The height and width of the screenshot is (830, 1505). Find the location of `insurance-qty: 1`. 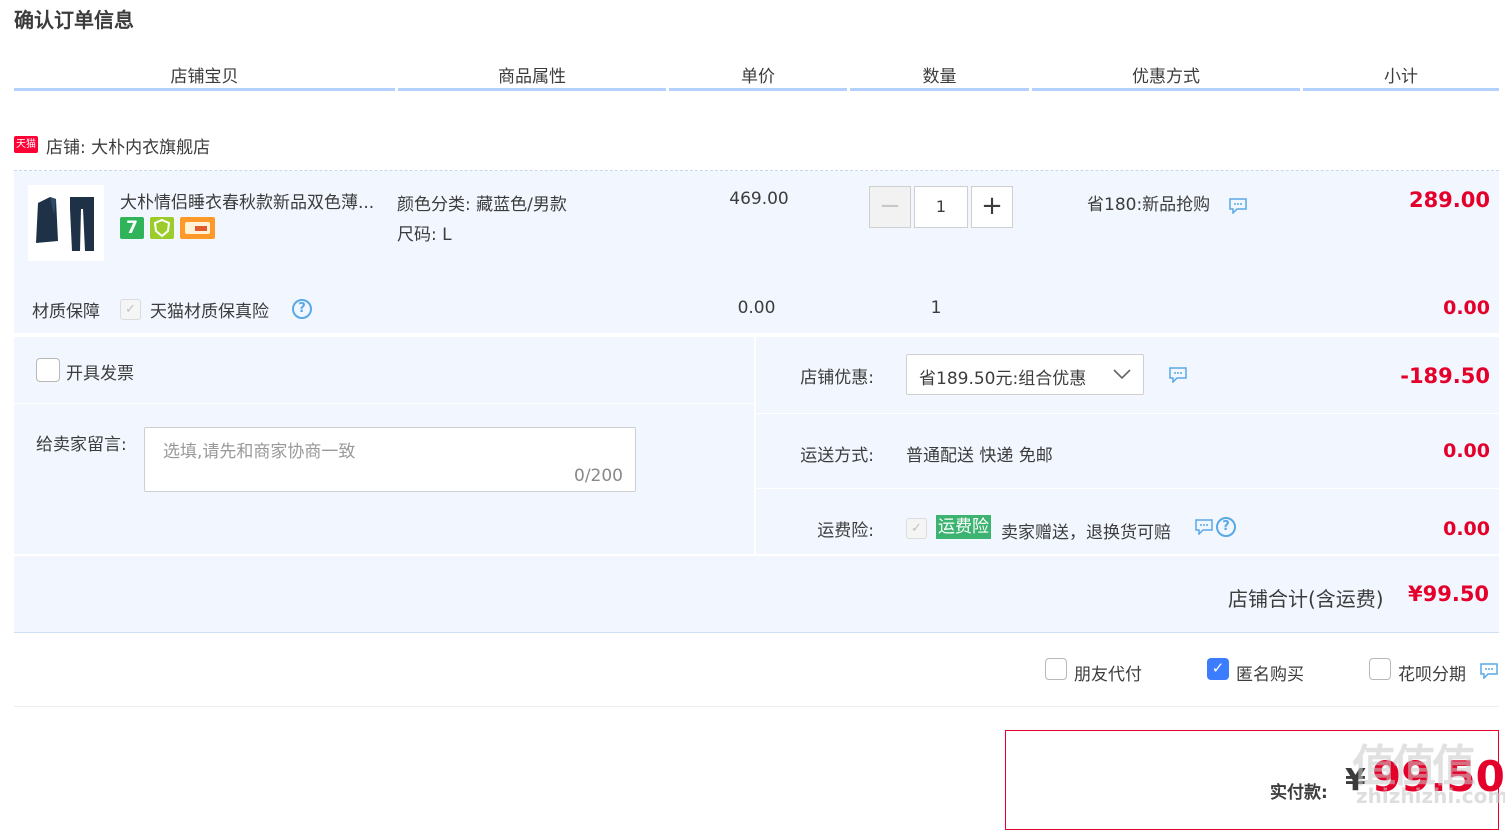

insurance-qty: 1 is located at coordinates (936, 308).